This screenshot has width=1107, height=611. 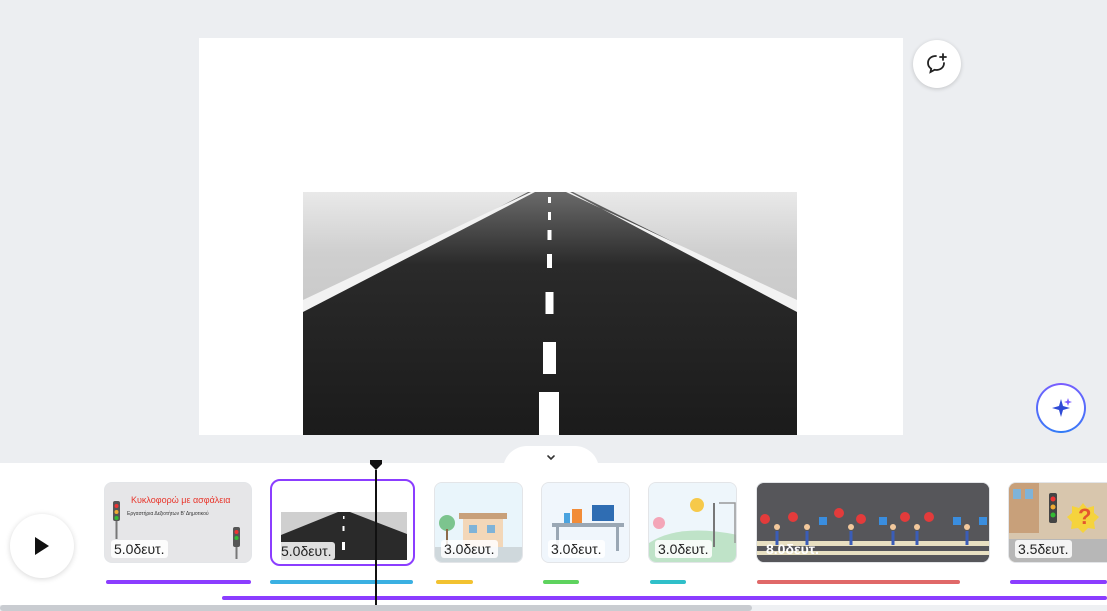 What do you see at coordinates (168, 514) in the screenshot?
I see `clip-subtitle: Εργαστήρια Δεξιοτήτων Β' Δημοτικού` at bounding box center [168, 514].